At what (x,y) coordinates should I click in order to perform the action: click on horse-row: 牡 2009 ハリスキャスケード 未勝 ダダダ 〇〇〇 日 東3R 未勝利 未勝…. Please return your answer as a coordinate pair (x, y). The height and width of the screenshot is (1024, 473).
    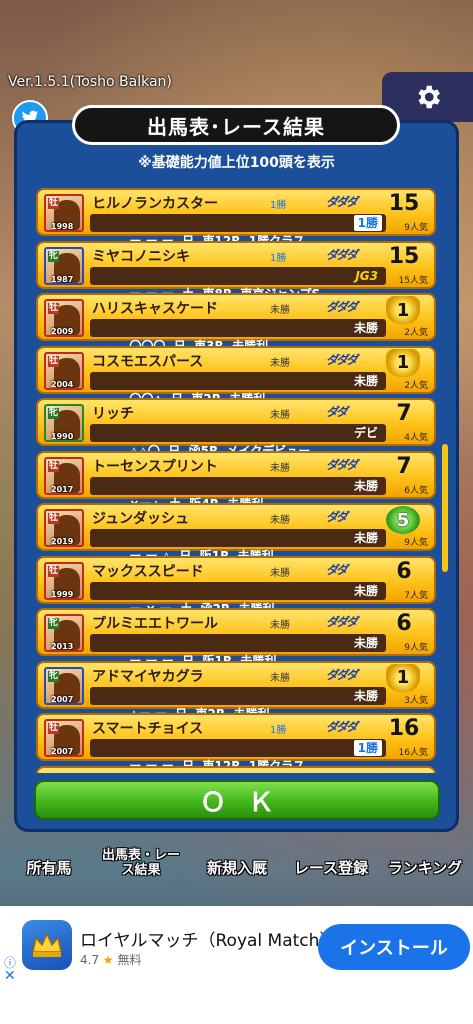
    Looking at the image, I should click on (236, 323).